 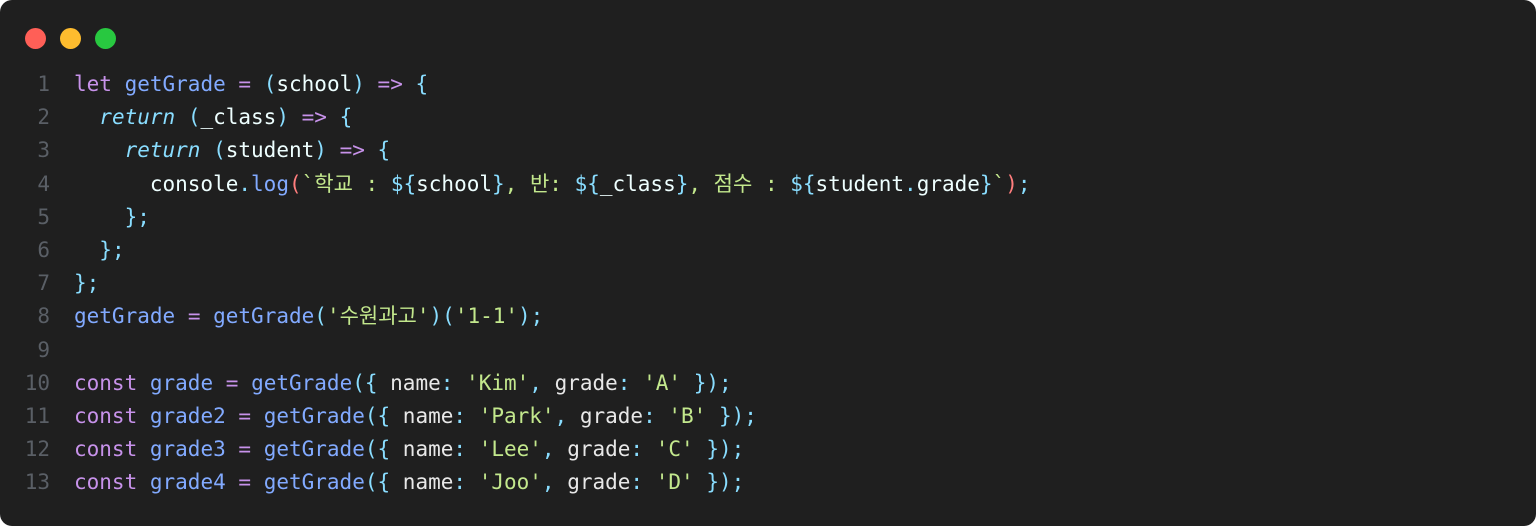 I want to click on line-number: 7, so click(x=43, y=283).